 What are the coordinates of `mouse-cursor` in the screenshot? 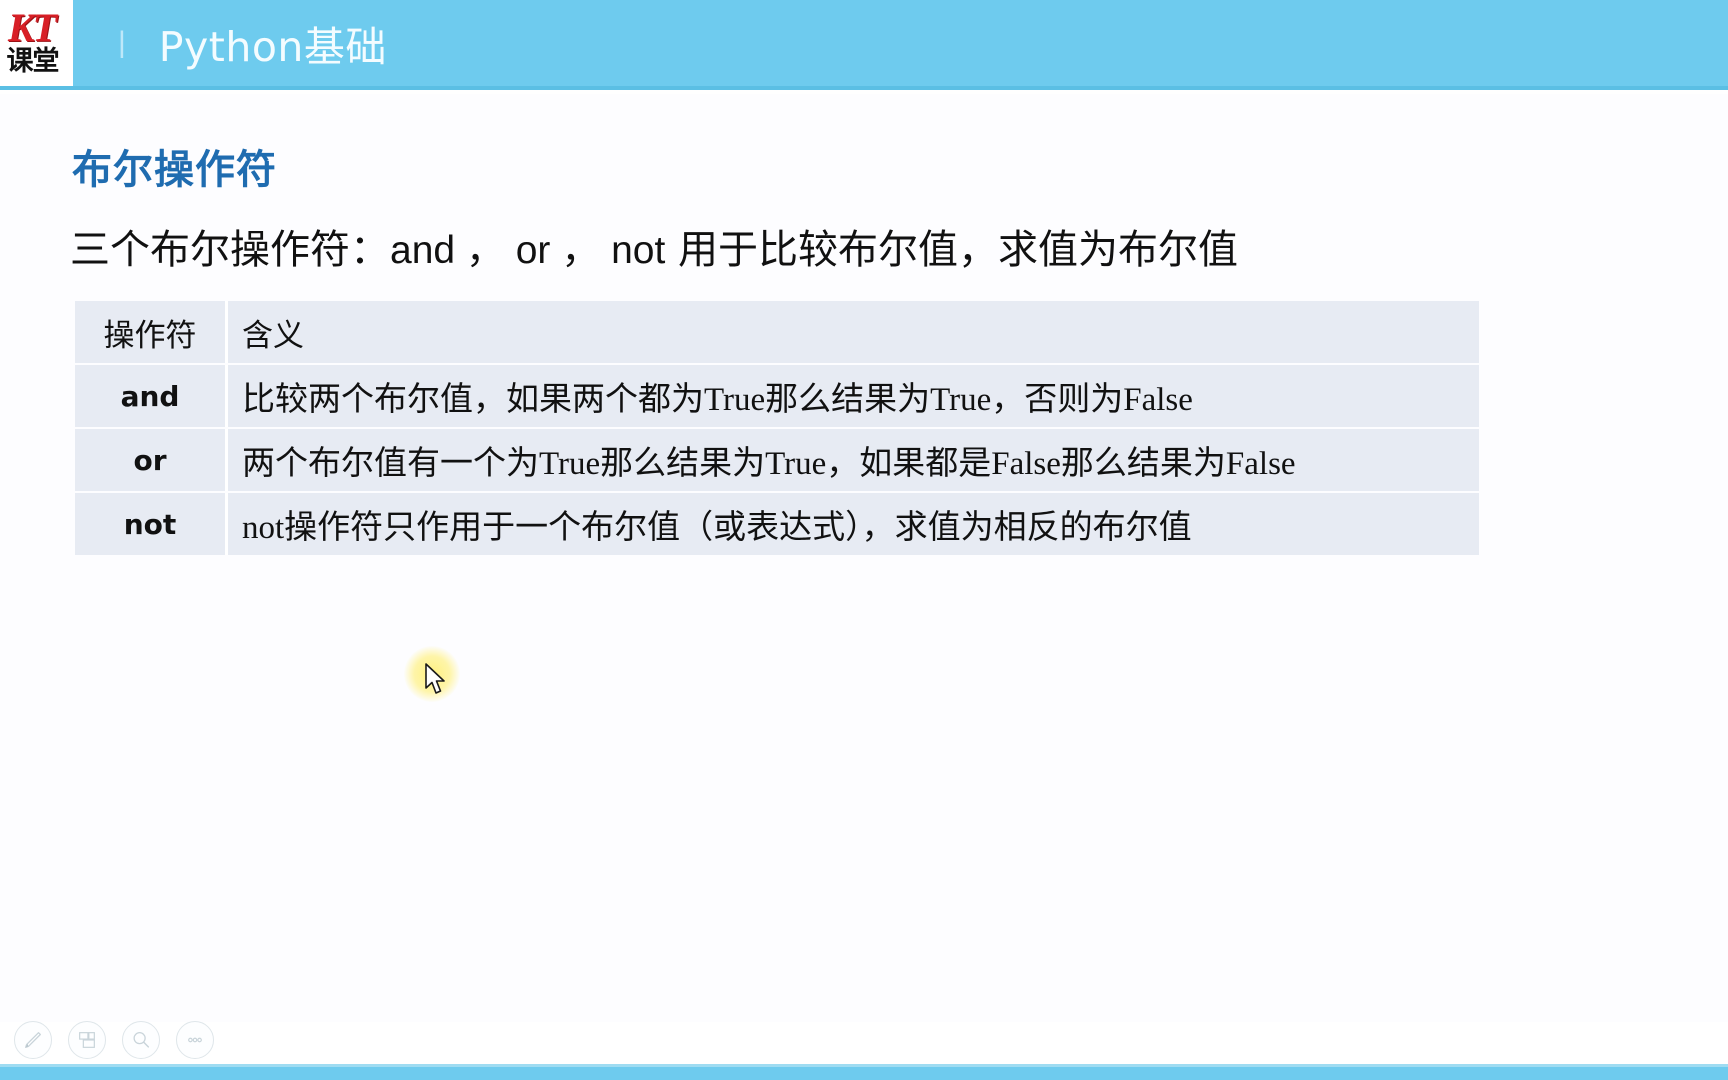 It's located at (439, 681).